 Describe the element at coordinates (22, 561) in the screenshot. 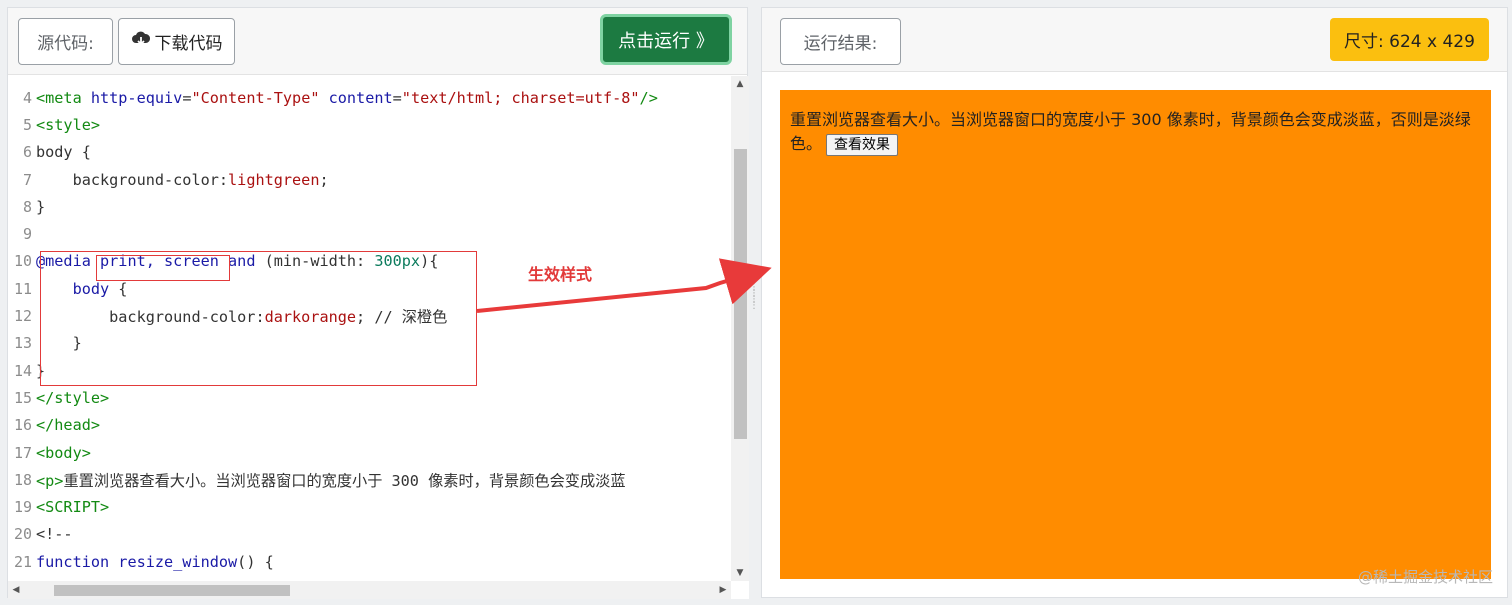

I see `line-number: 21` at that location.